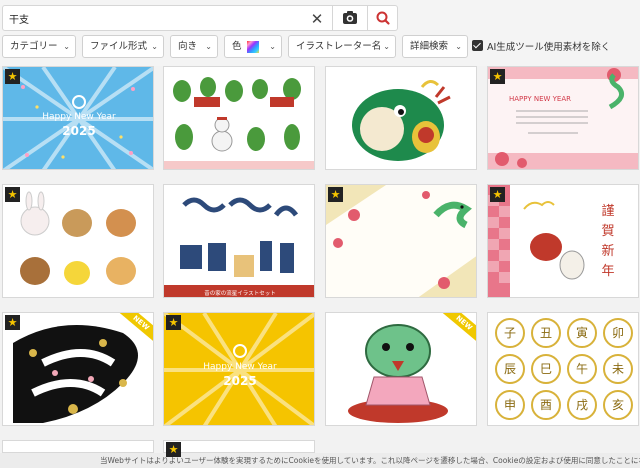 The height and width of the screenshot is (468, 640). I want to click on result-card: ★ NEW, so click(78, 369).